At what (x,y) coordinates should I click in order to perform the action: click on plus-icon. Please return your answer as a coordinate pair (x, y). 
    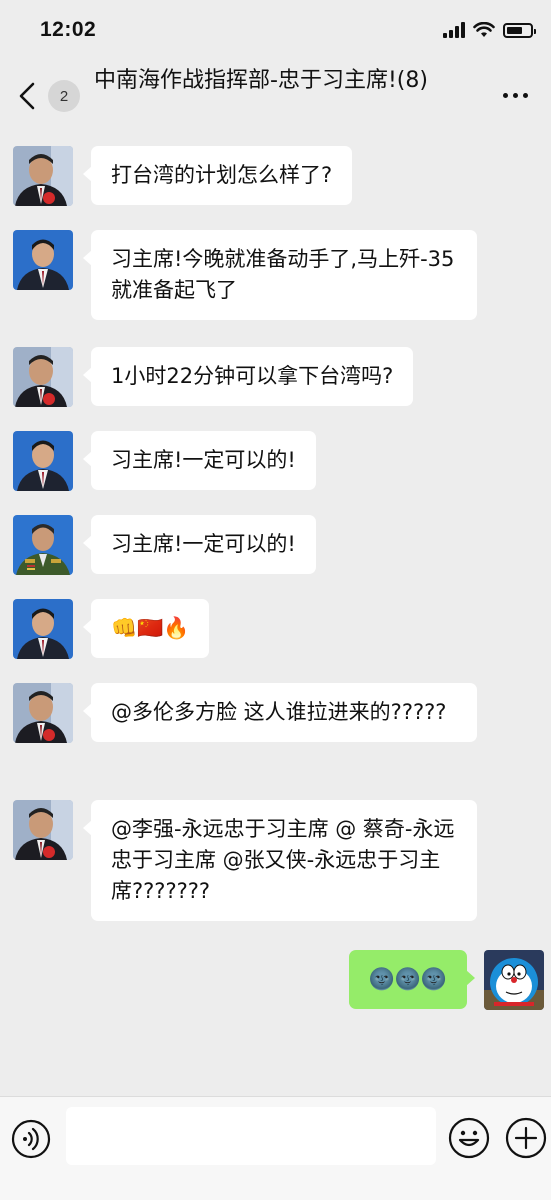
    Looking at the image, I should click on (526, 1138).